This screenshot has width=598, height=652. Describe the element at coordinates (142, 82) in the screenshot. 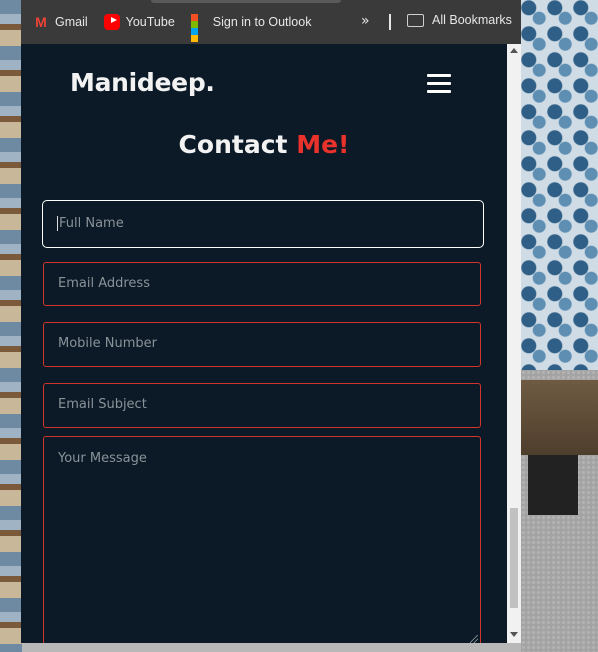

I see `site-logo: Manideep.` at that location.